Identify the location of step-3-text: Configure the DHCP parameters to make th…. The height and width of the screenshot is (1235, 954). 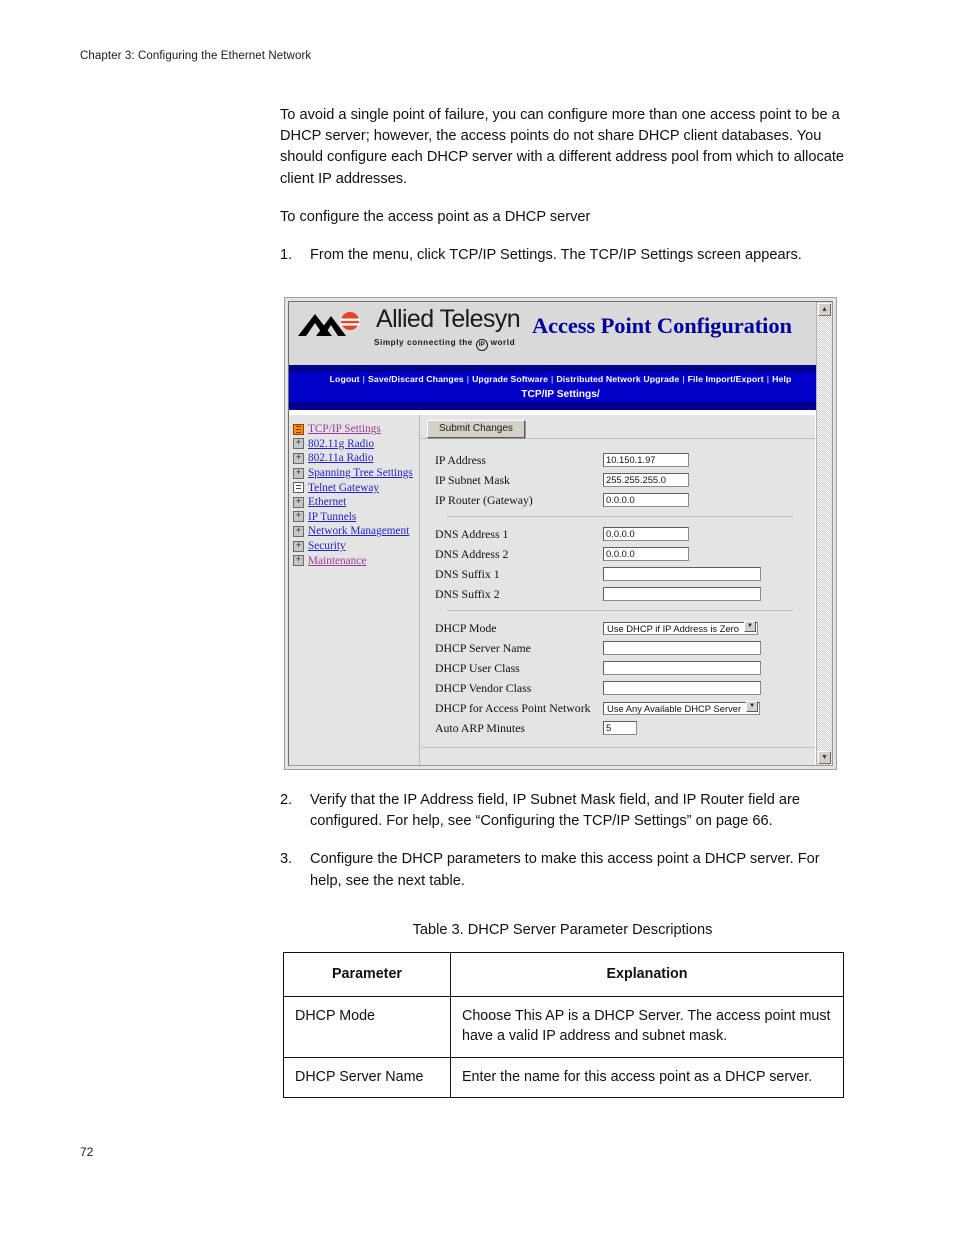
(565, 870).